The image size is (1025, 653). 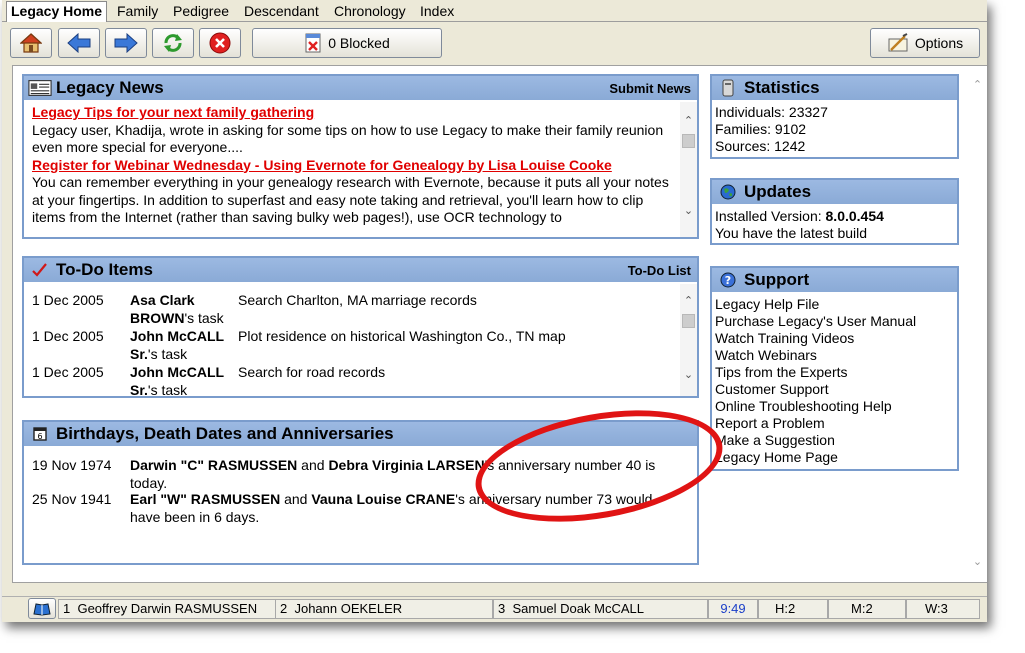 I want to click on close-icon, so click(x=220, y=43).